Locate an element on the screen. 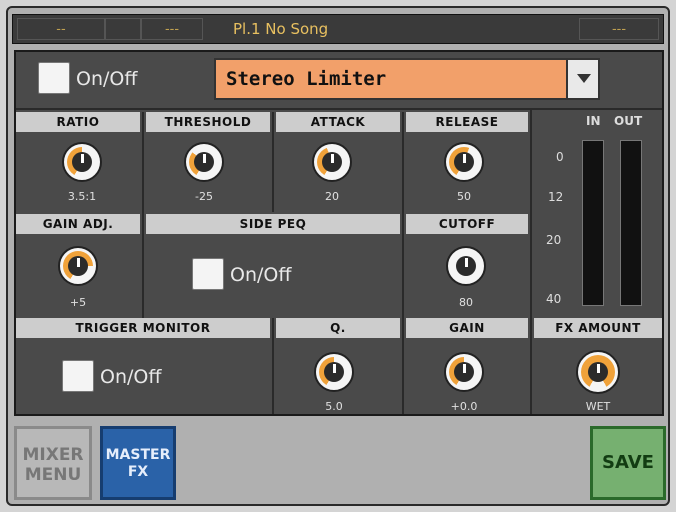 The image size is (676, 512). save-button: SAVE is located at coordinates (628, 463).